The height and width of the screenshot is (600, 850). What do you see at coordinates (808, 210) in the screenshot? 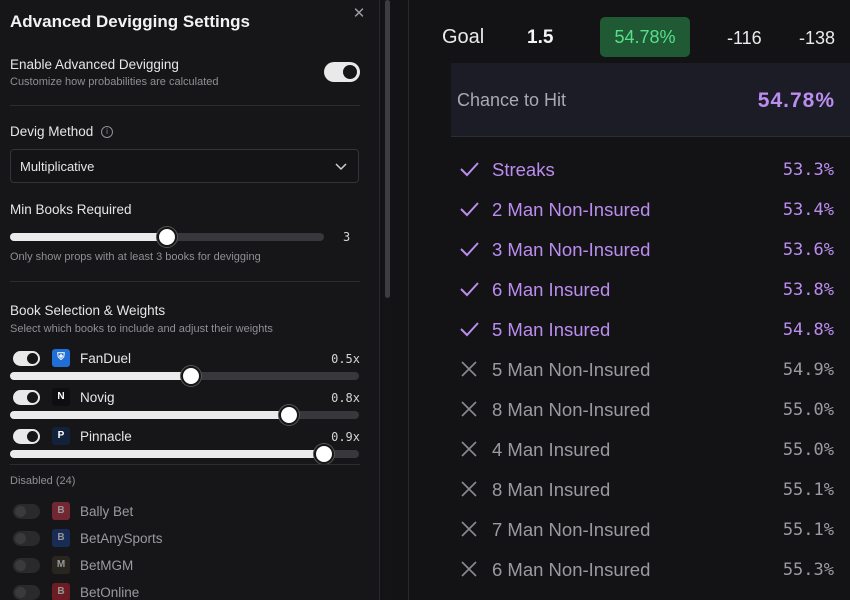
I see `entry-percent: 53.4%` at bounding box center [808, 210].